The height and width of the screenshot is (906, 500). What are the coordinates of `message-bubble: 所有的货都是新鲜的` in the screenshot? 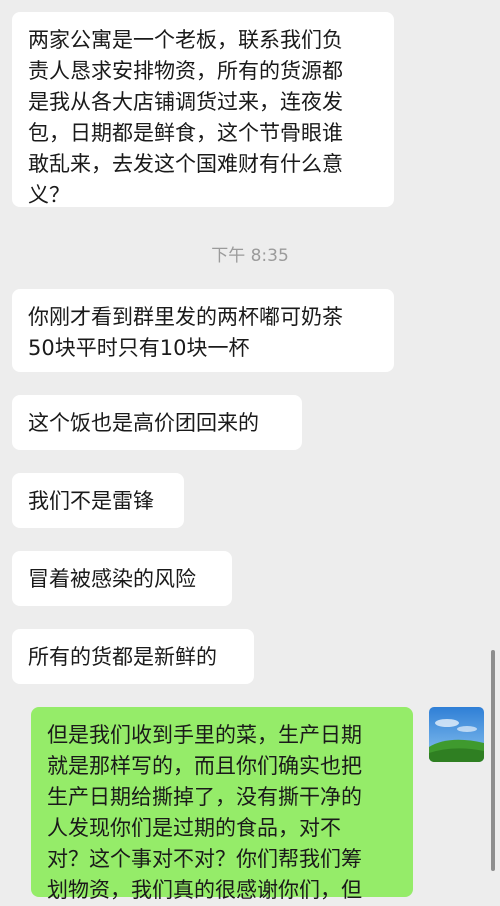 It's located at (133, 656).